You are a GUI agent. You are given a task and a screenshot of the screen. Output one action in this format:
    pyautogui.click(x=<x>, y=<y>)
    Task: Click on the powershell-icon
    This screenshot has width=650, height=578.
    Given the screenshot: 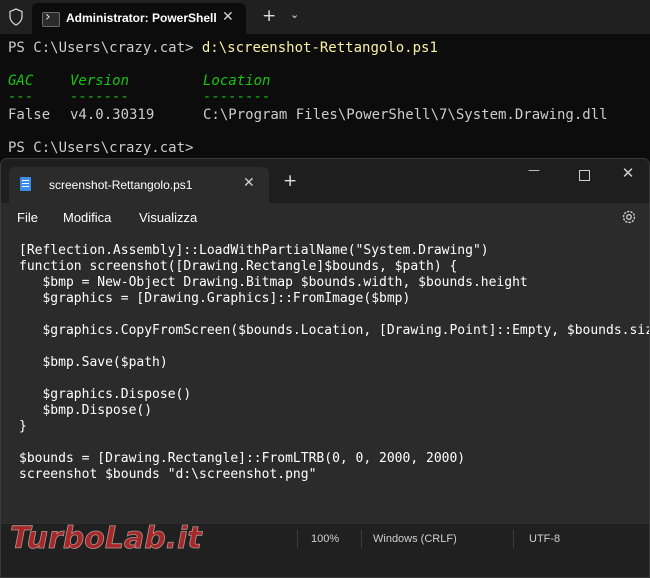 What is the action you would take?
    pyautogui.click(x=51, y=18)
    